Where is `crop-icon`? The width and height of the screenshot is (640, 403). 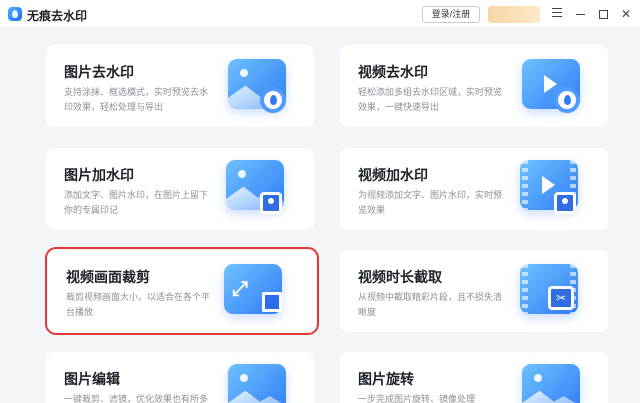 crop-icon is located at coordinates (272, 302).